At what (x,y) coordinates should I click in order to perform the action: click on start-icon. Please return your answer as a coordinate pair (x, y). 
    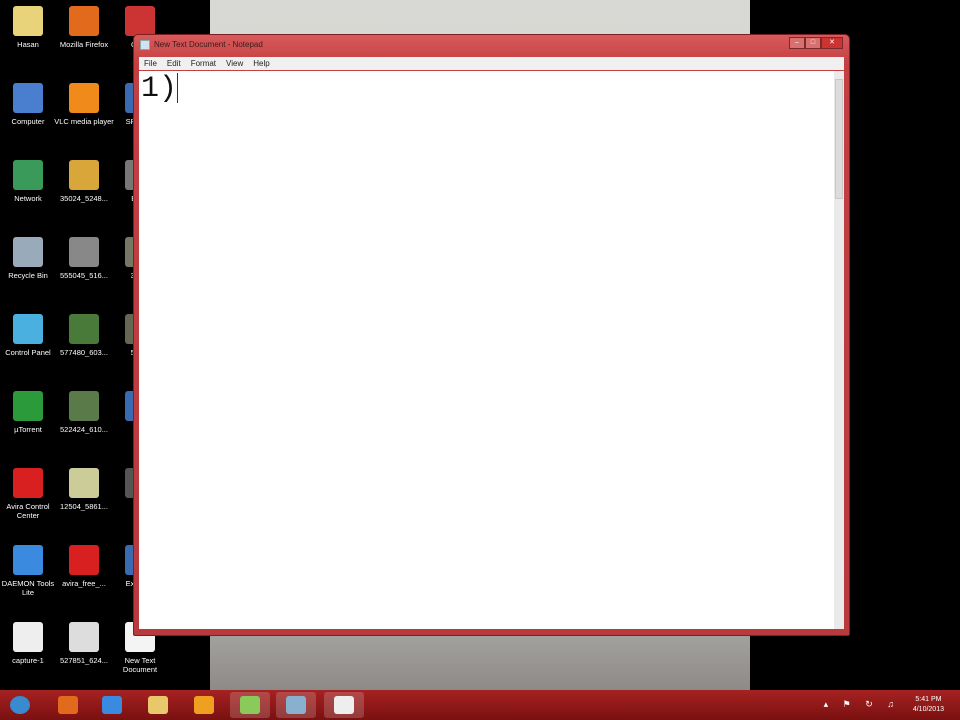
    Looking at the image, I should click on (20, 705).